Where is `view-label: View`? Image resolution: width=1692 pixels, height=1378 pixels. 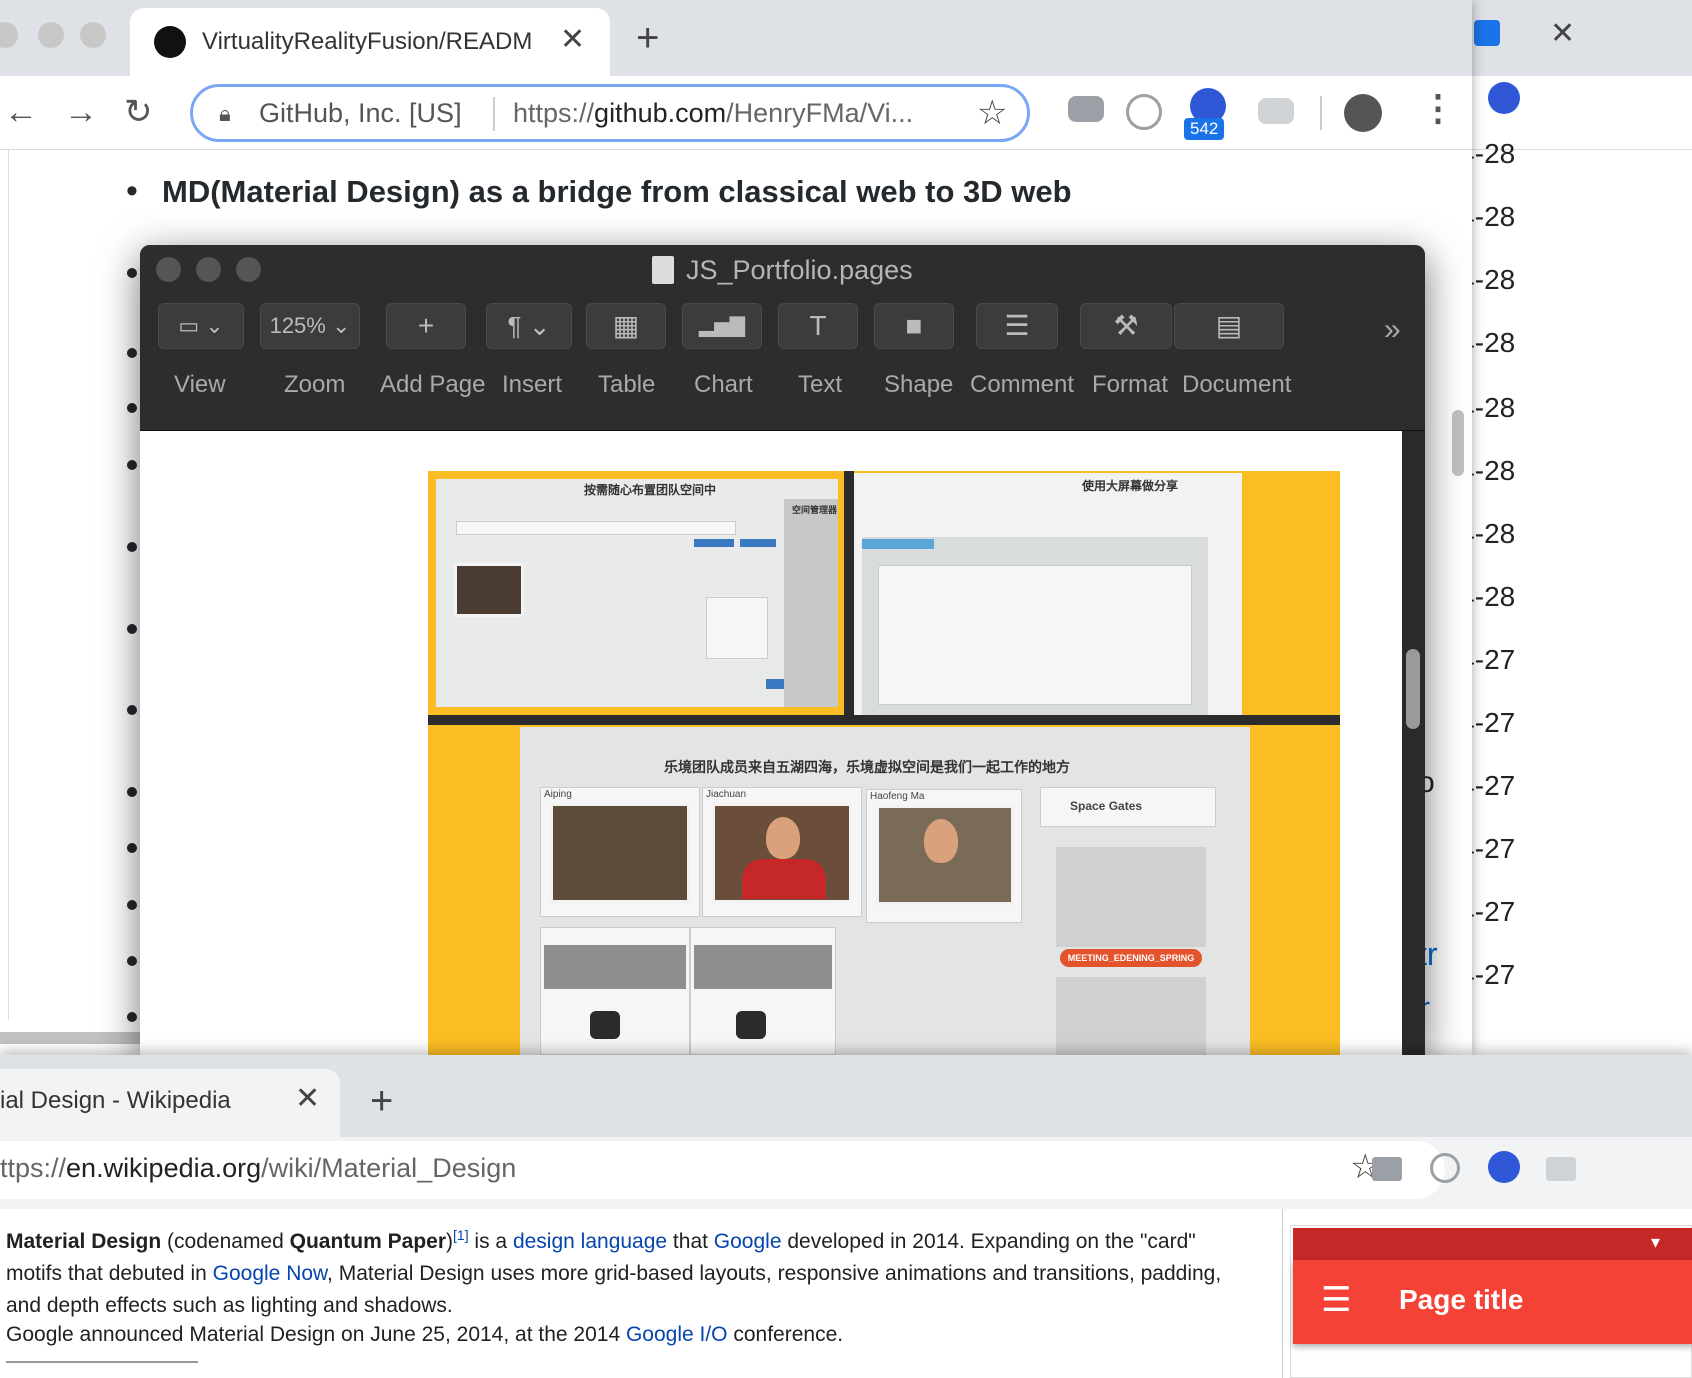
view-label: View is located at coordinates (200, 384).